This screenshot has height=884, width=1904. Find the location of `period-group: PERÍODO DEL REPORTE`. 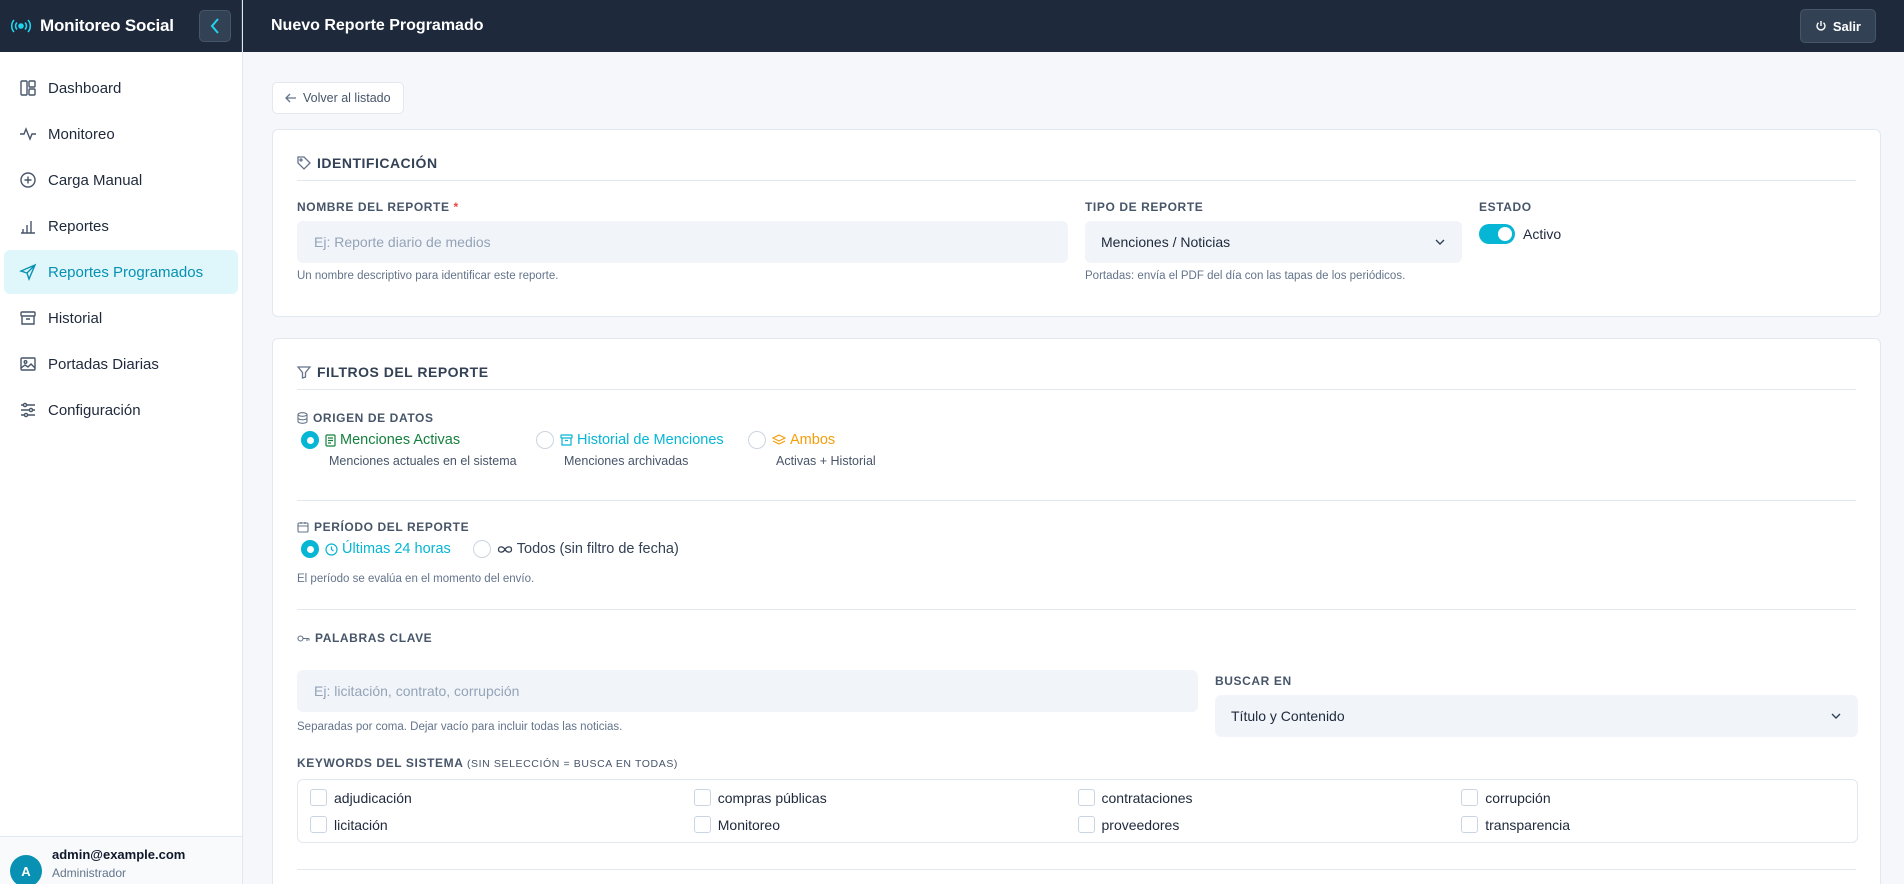

period-group: PERÍODO DEL REPORTE is located at coordinates (383, 527).